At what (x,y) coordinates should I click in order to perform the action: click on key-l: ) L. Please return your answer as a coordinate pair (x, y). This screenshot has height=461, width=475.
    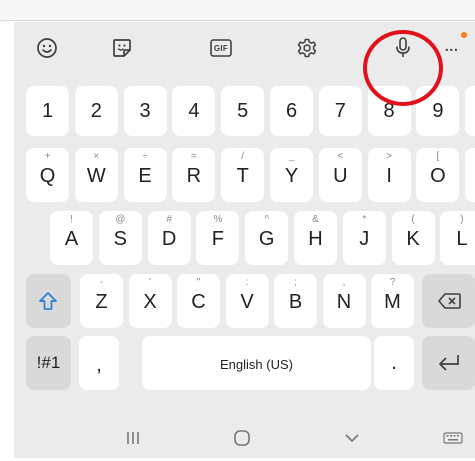
    Looking at the image, I should click on (457, 238).